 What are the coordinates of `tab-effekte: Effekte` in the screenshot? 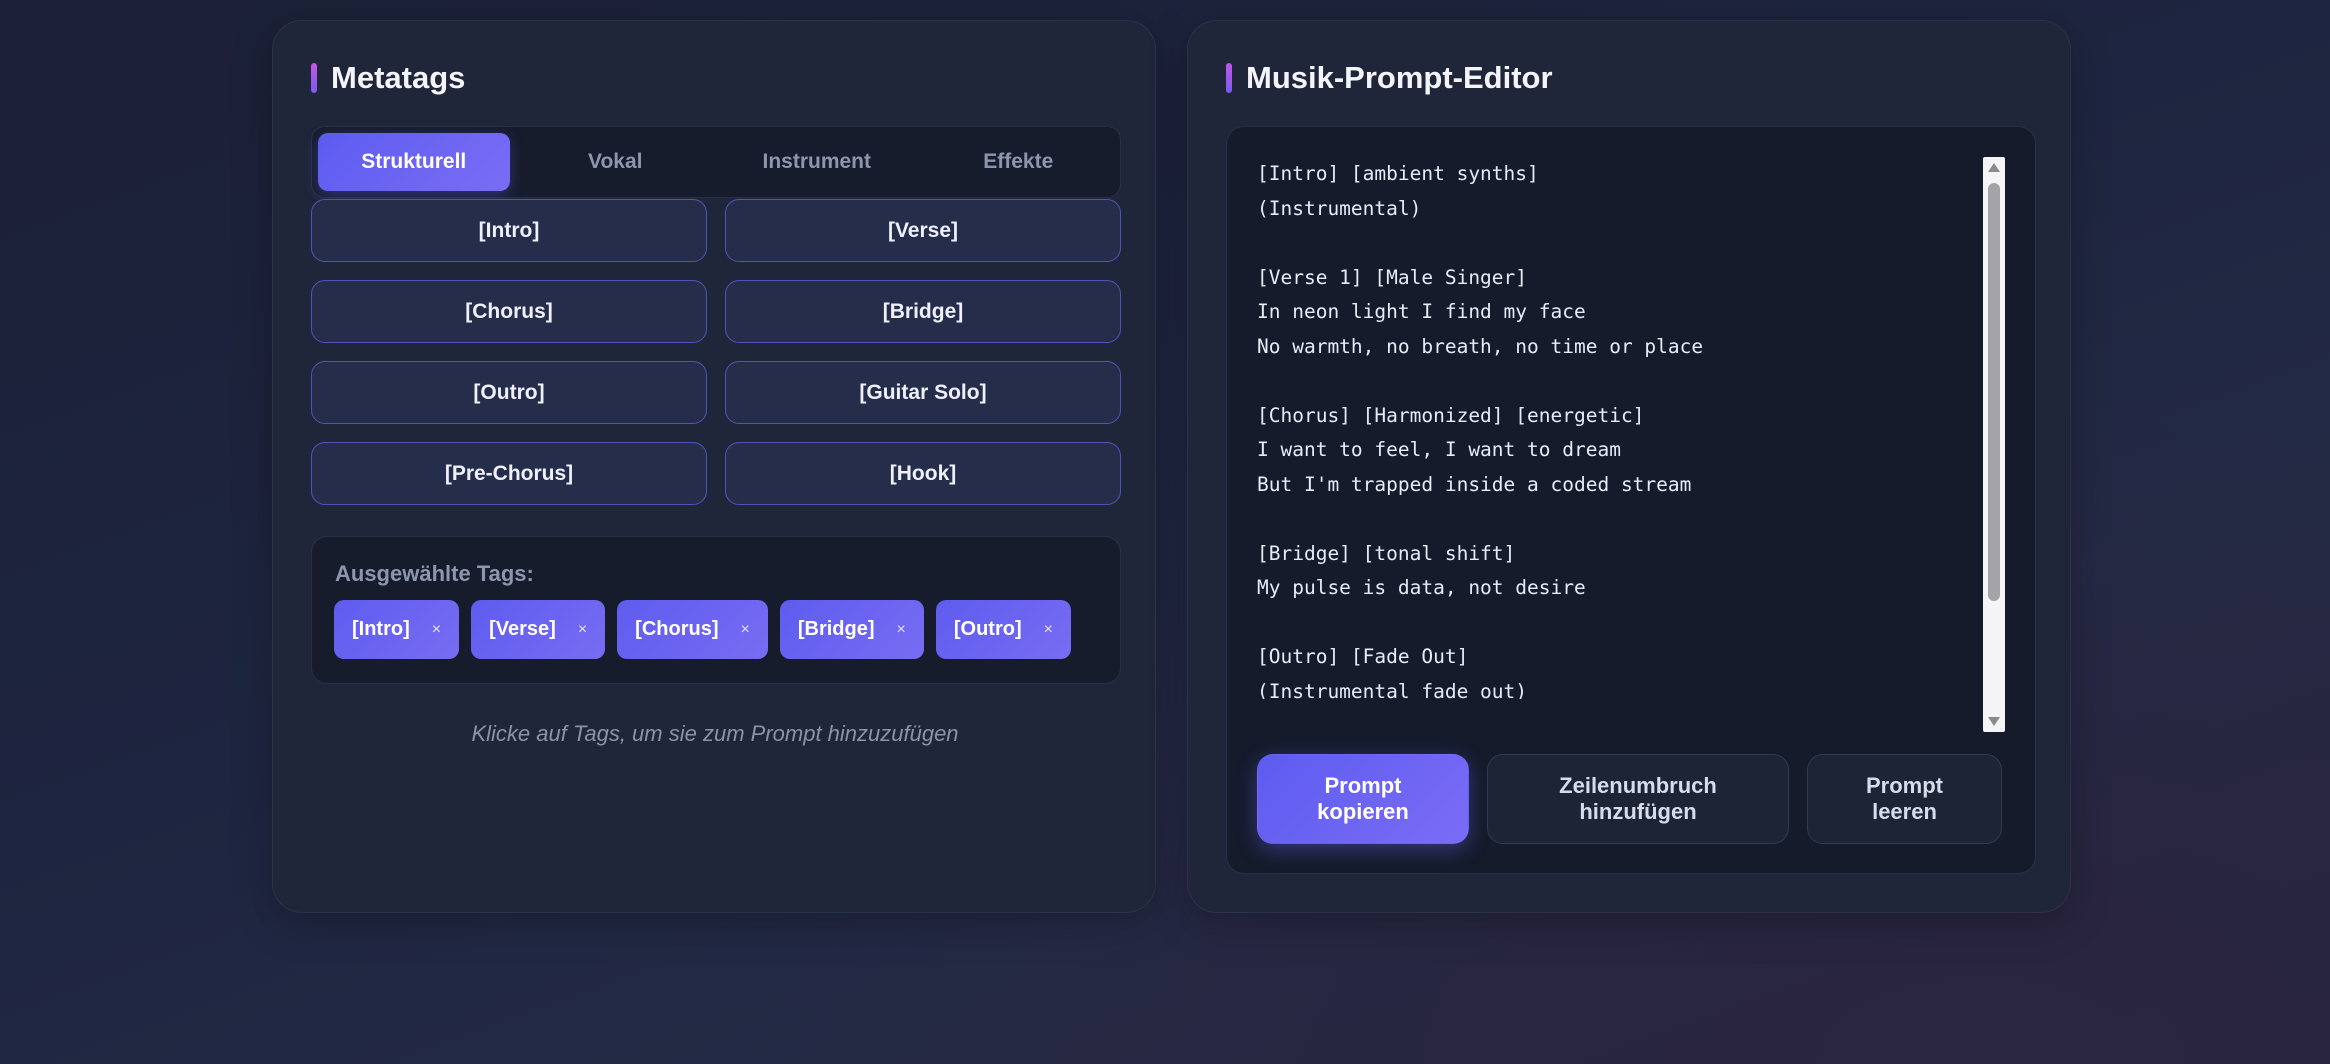 It's located at (1019, 162).